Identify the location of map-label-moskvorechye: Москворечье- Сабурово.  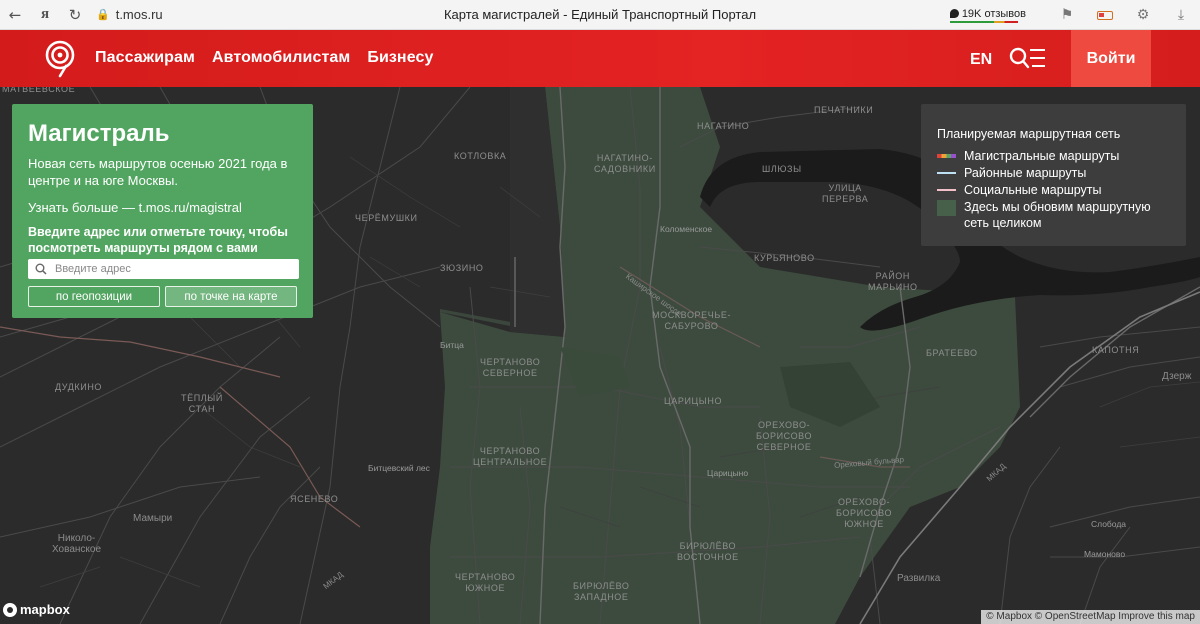
(692, 320).